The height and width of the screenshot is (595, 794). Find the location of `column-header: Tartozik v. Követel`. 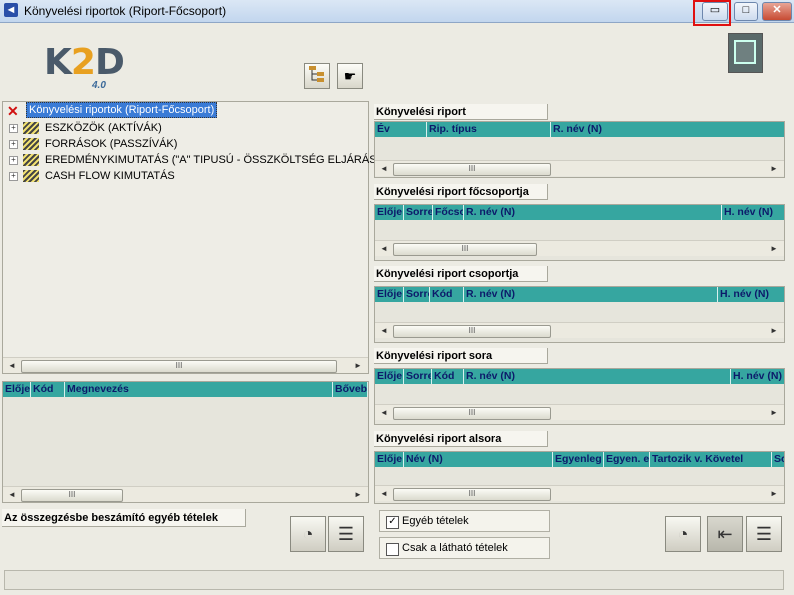

column-header: Tartozik v. Követel is located at coordinates (711, 459).